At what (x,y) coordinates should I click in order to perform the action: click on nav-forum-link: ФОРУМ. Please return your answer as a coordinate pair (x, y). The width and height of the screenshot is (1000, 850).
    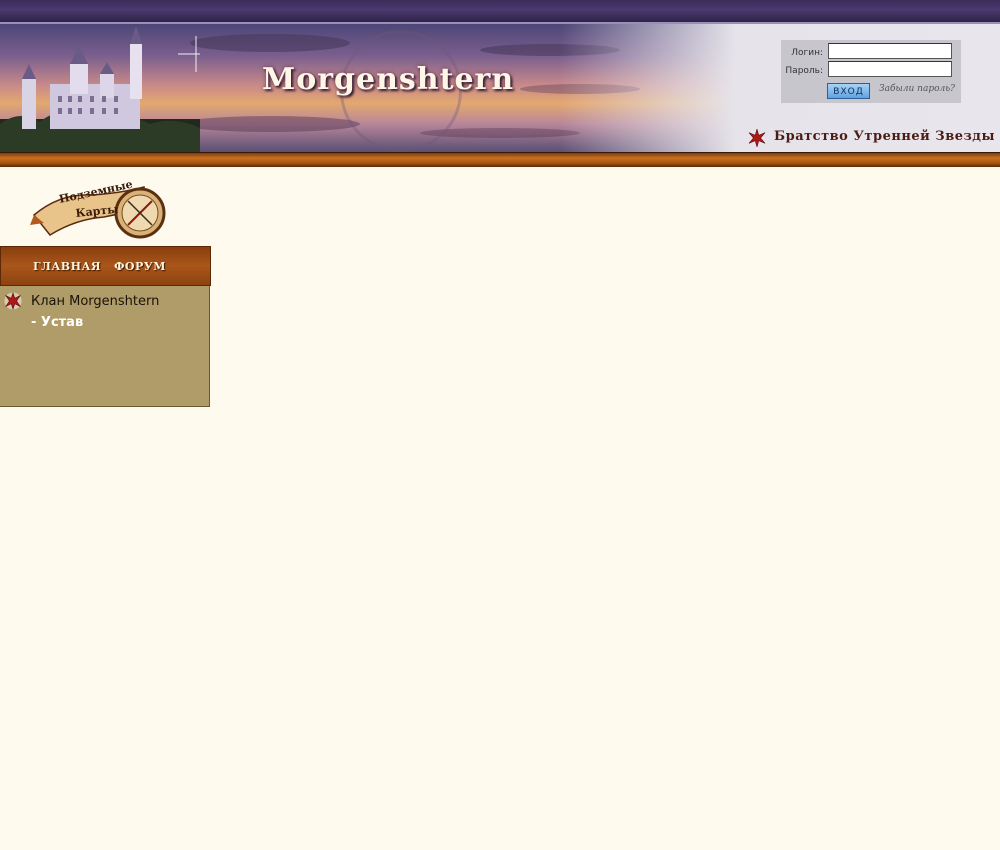
    Looking at the image, I should click on (140, 266).